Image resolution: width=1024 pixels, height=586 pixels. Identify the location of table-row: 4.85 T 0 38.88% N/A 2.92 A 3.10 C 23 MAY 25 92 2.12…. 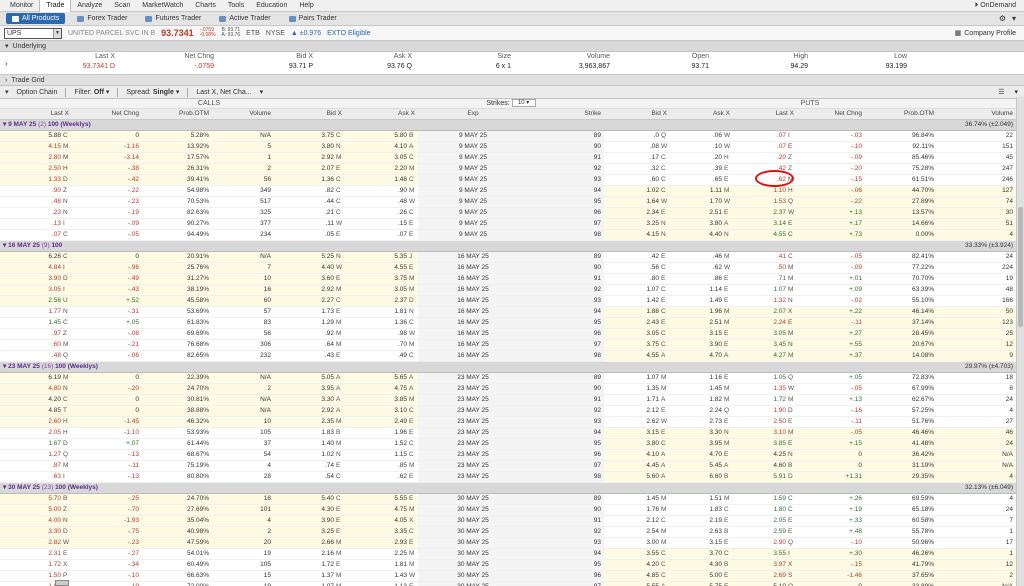
(508, 411).